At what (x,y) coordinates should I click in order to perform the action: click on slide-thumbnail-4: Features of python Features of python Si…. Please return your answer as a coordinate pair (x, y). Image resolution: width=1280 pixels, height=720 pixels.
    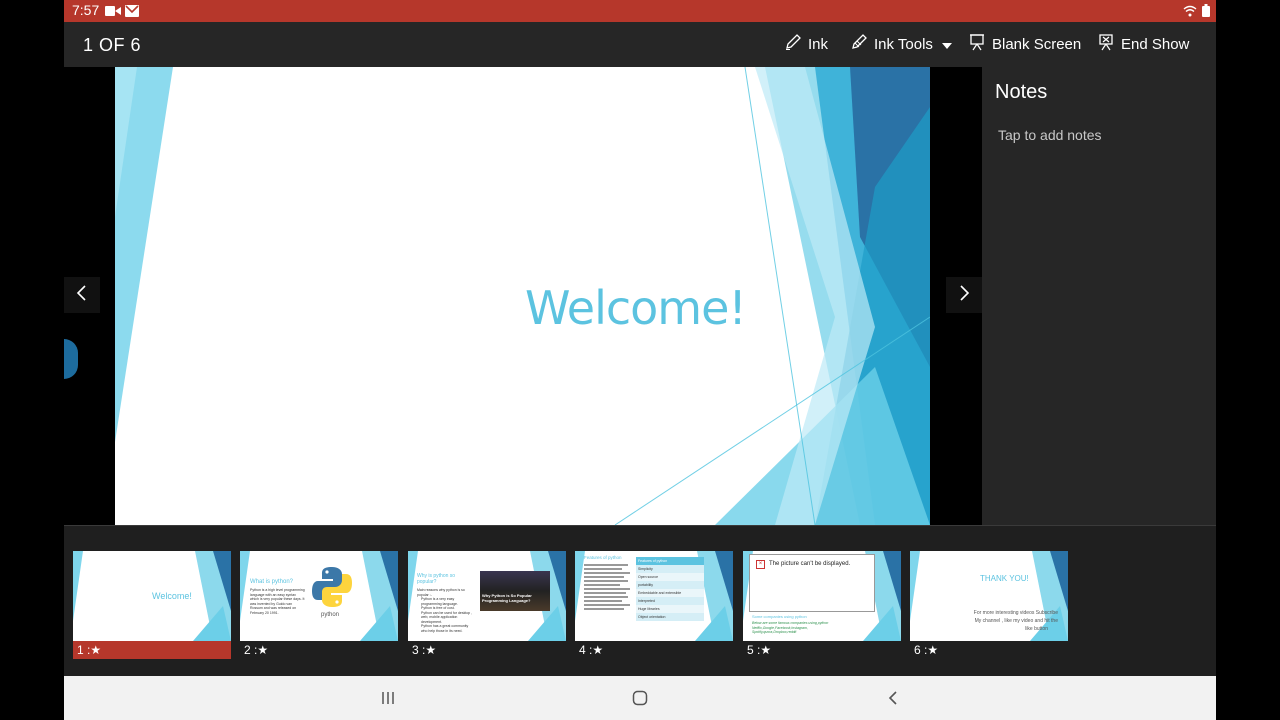
    Looking at the image, I should click on (654, 605).